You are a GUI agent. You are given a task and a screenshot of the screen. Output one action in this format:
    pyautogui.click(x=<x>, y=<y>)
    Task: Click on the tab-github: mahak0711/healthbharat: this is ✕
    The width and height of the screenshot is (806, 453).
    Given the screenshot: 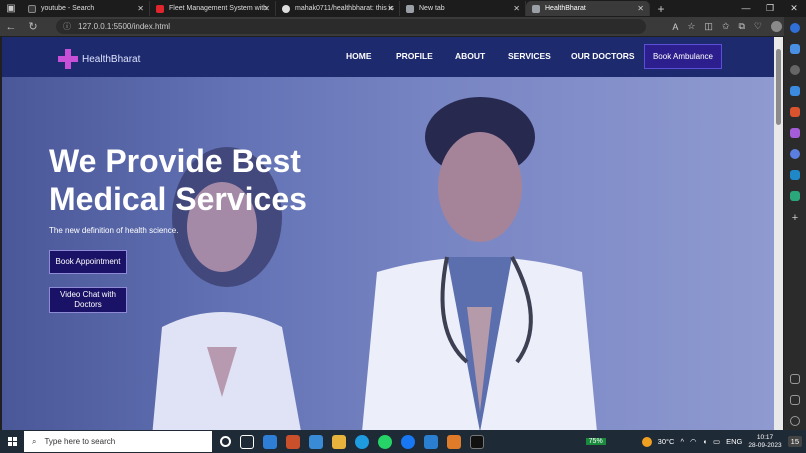 What is the action you would take?
    pyautogui.click(x=338, y=8)
    